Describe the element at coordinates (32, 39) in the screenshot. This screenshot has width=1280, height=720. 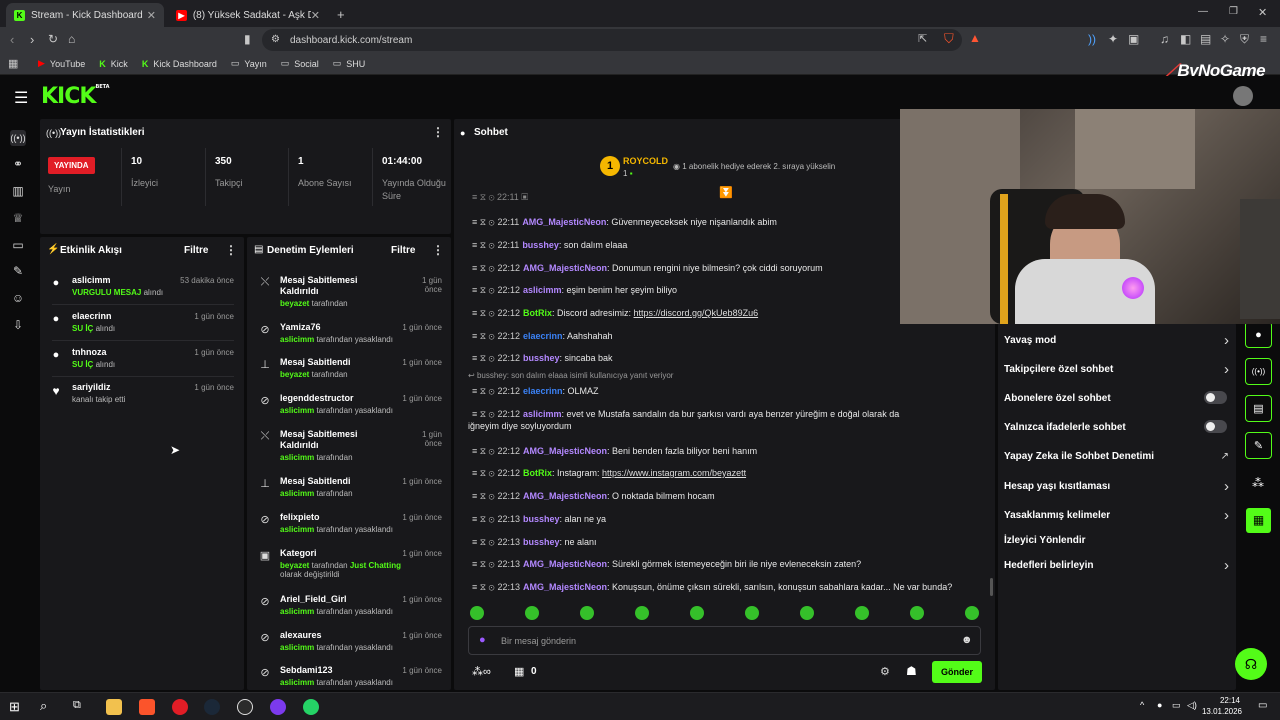
I see `forward-icon: ›` at that location.